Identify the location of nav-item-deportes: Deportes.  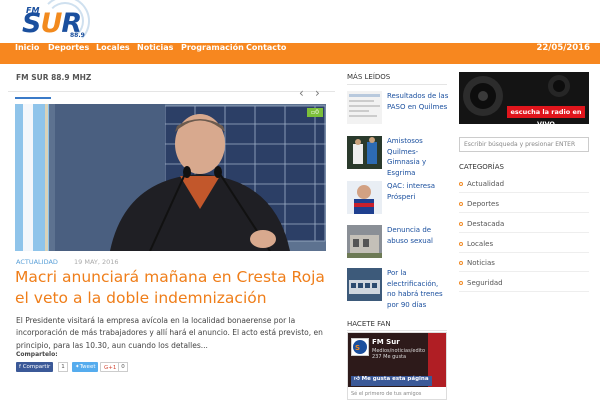
(68, 53).